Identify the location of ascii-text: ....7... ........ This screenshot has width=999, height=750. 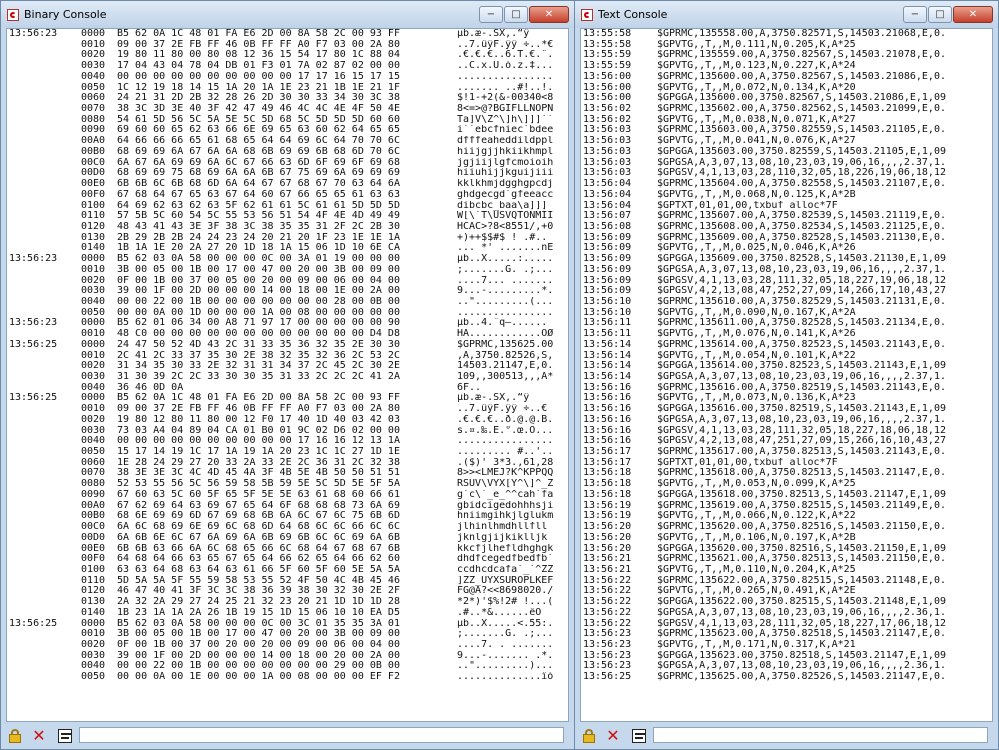
(505, 280).